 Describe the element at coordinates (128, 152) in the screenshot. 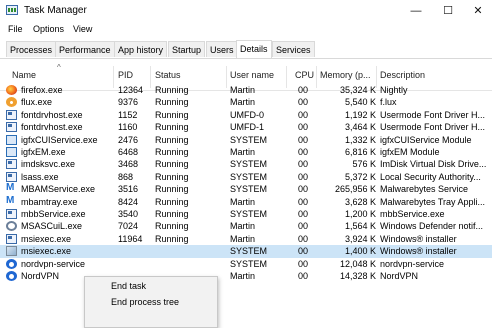

I see `process-pid: 6468` at that location.